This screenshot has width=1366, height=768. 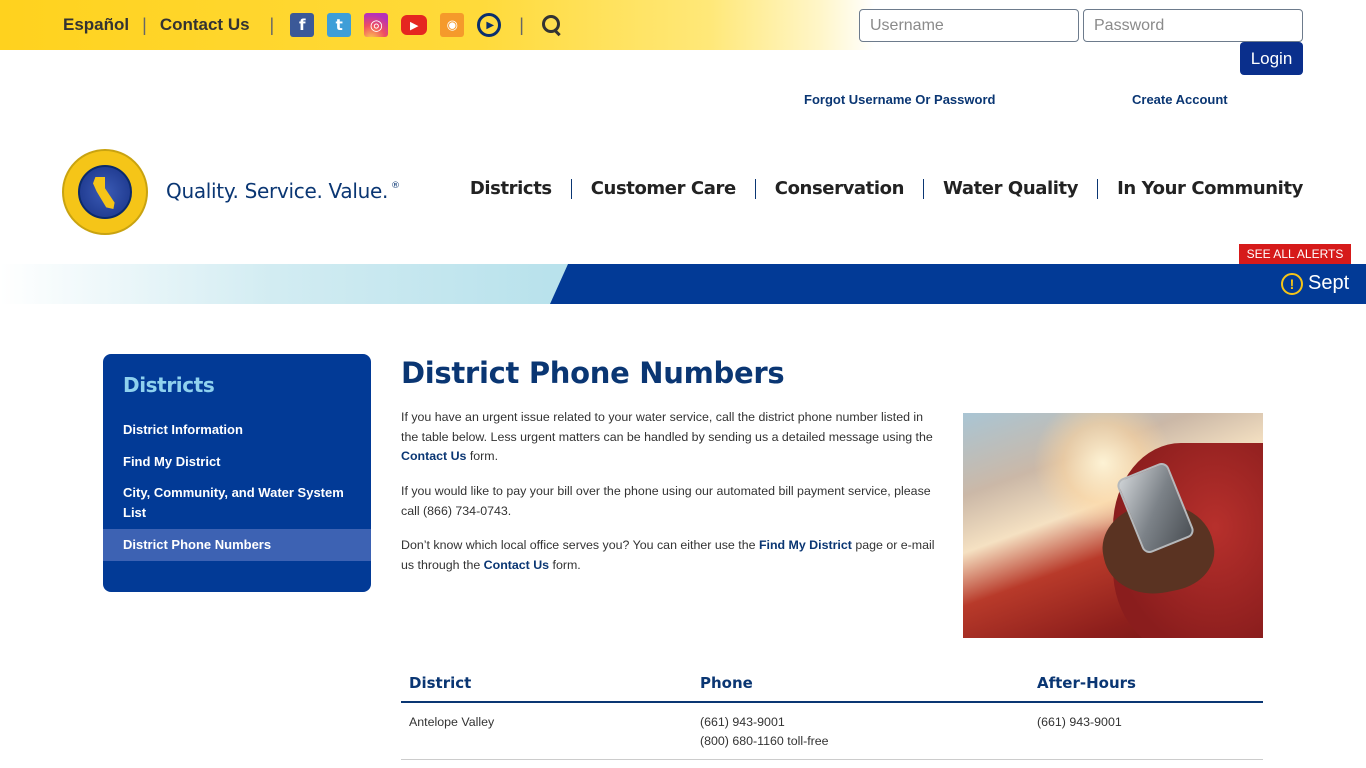 What do you see at coordinates (376, 25) in the screenshot?
I see `instagram-icon: ◎` at bounding box center [376, 25].